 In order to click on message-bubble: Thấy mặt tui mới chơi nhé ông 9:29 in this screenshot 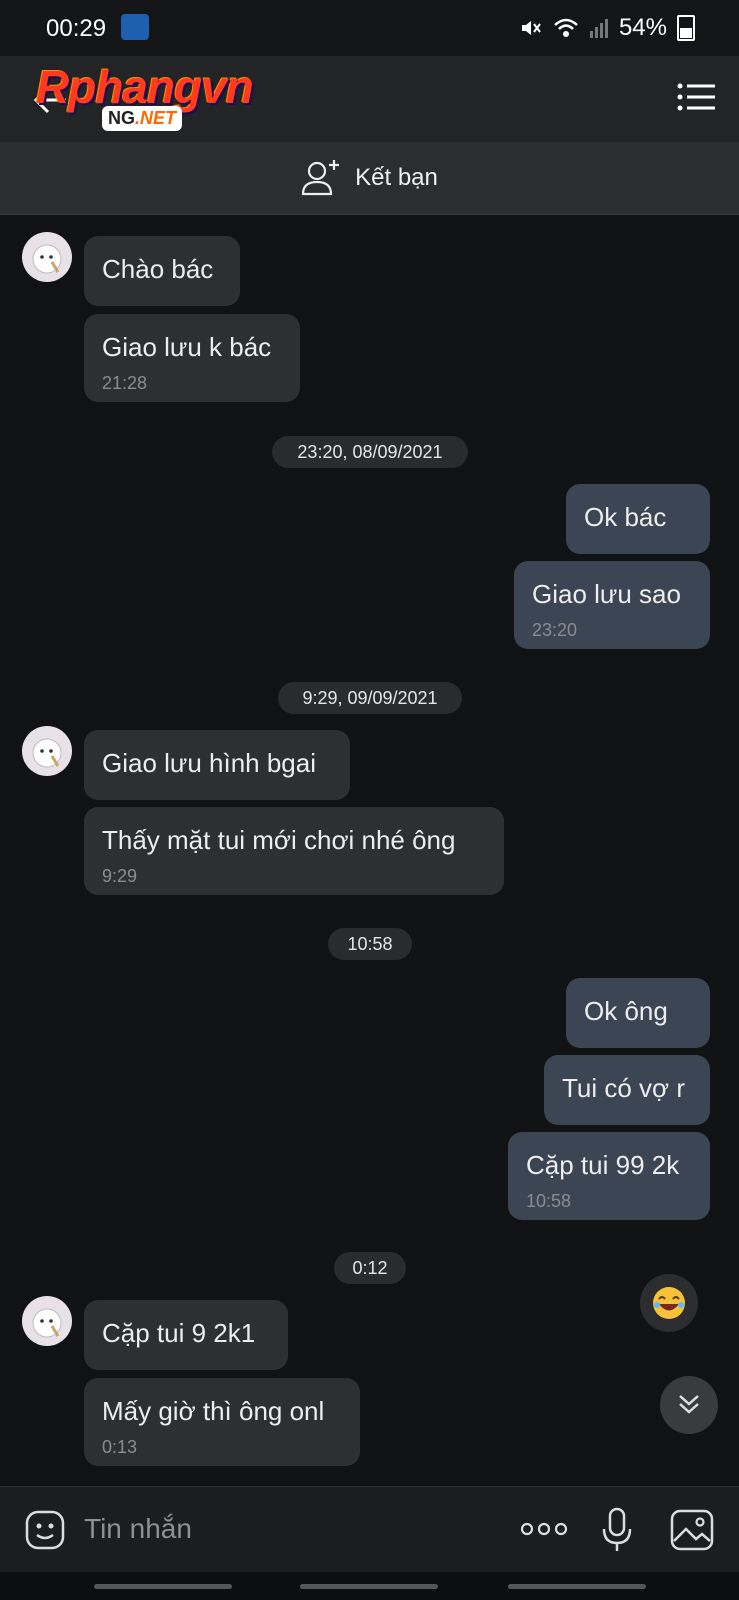, I will do `click(294, 851)`.